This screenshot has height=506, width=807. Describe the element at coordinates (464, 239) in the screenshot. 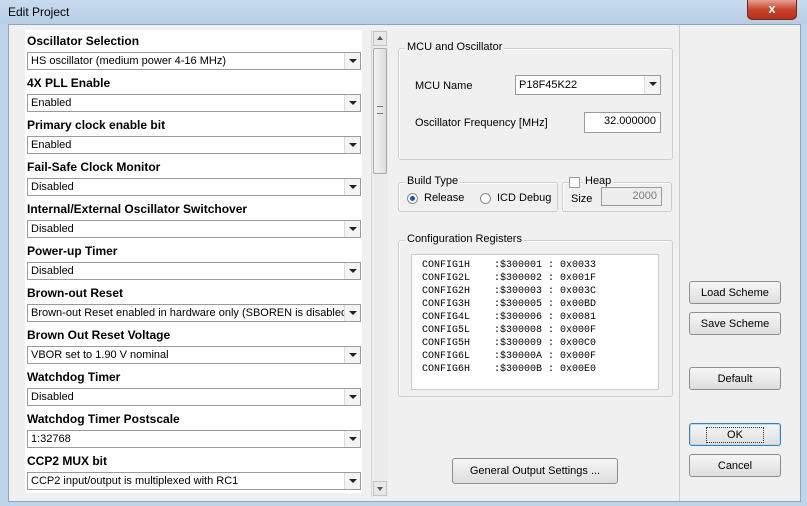

I see `group-title: Configuration Registers` at that location.